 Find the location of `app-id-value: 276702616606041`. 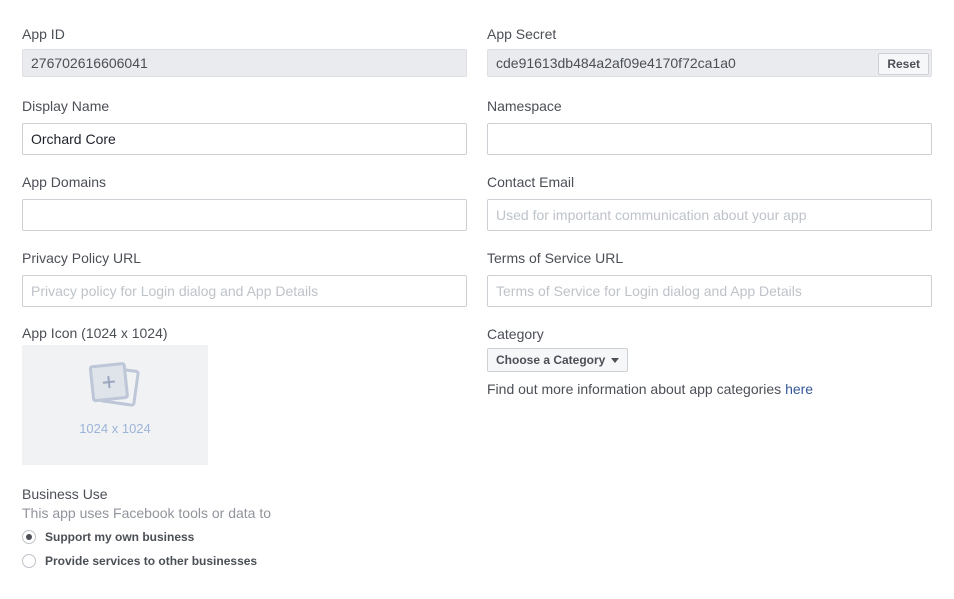

app-id-value: 276702616606041 is located at coordinates (244, 63).